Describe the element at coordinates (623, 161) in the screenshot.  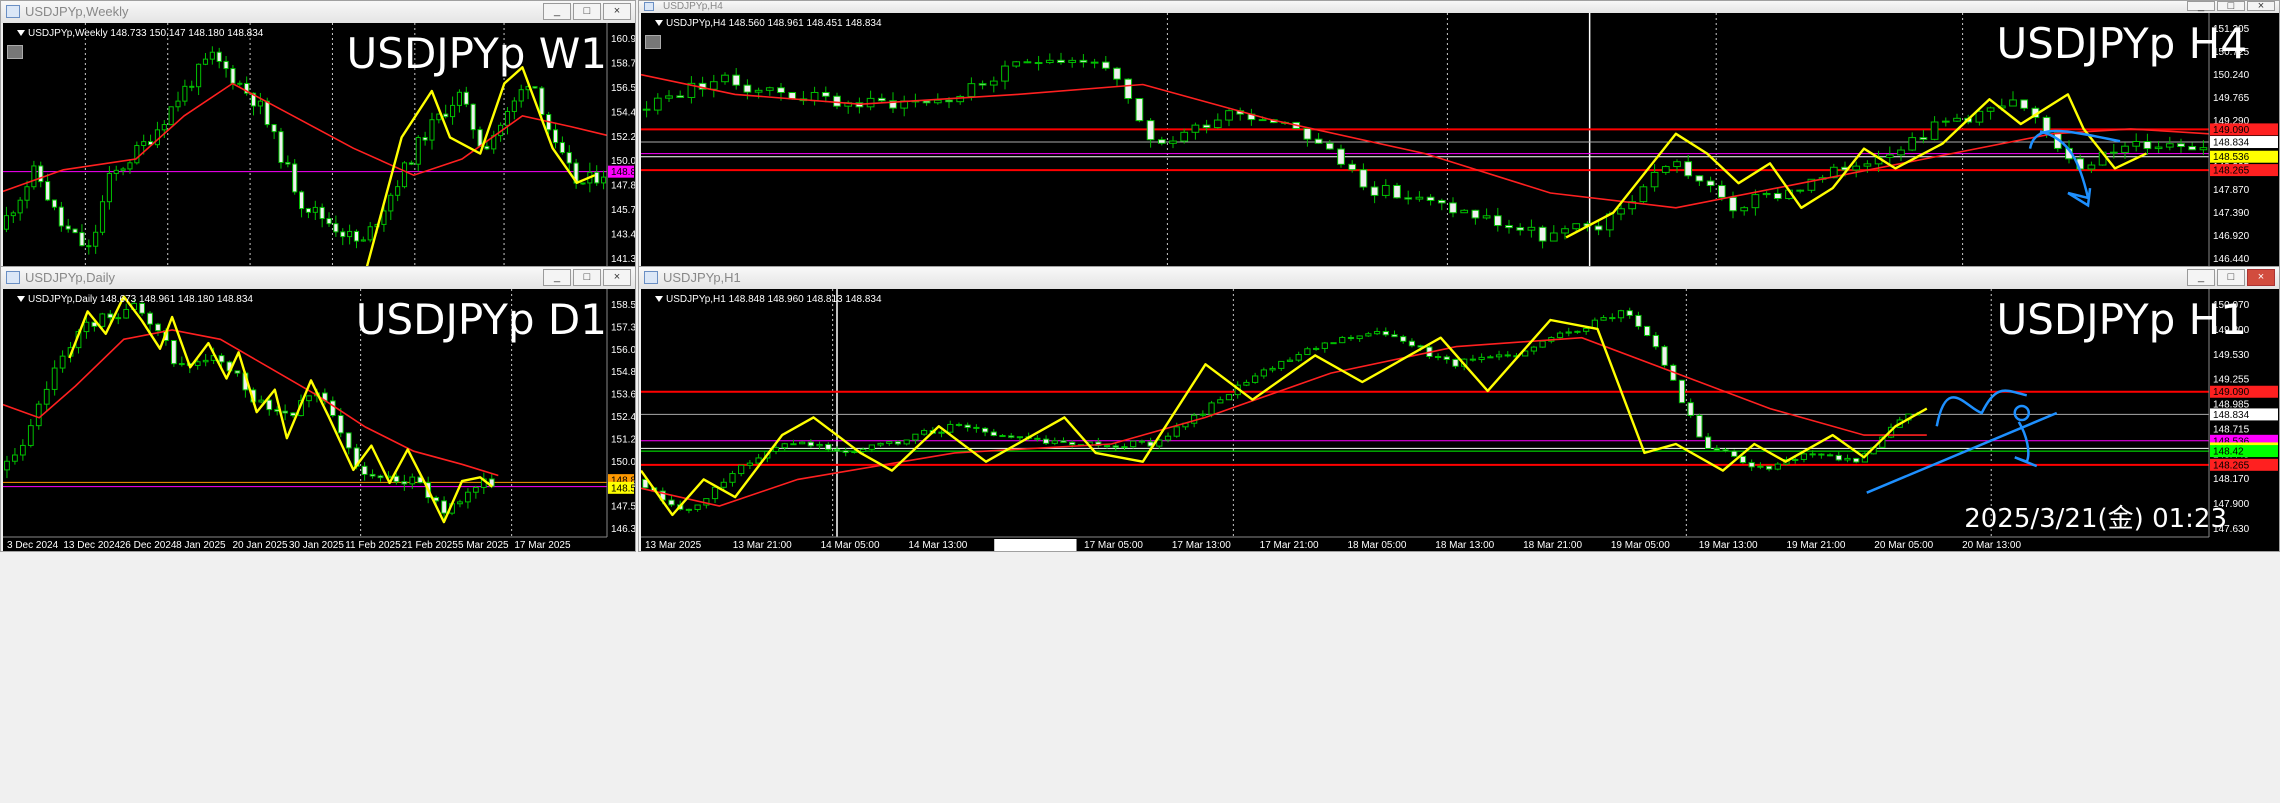
I see `price-axis-label: 150.060` at that location.